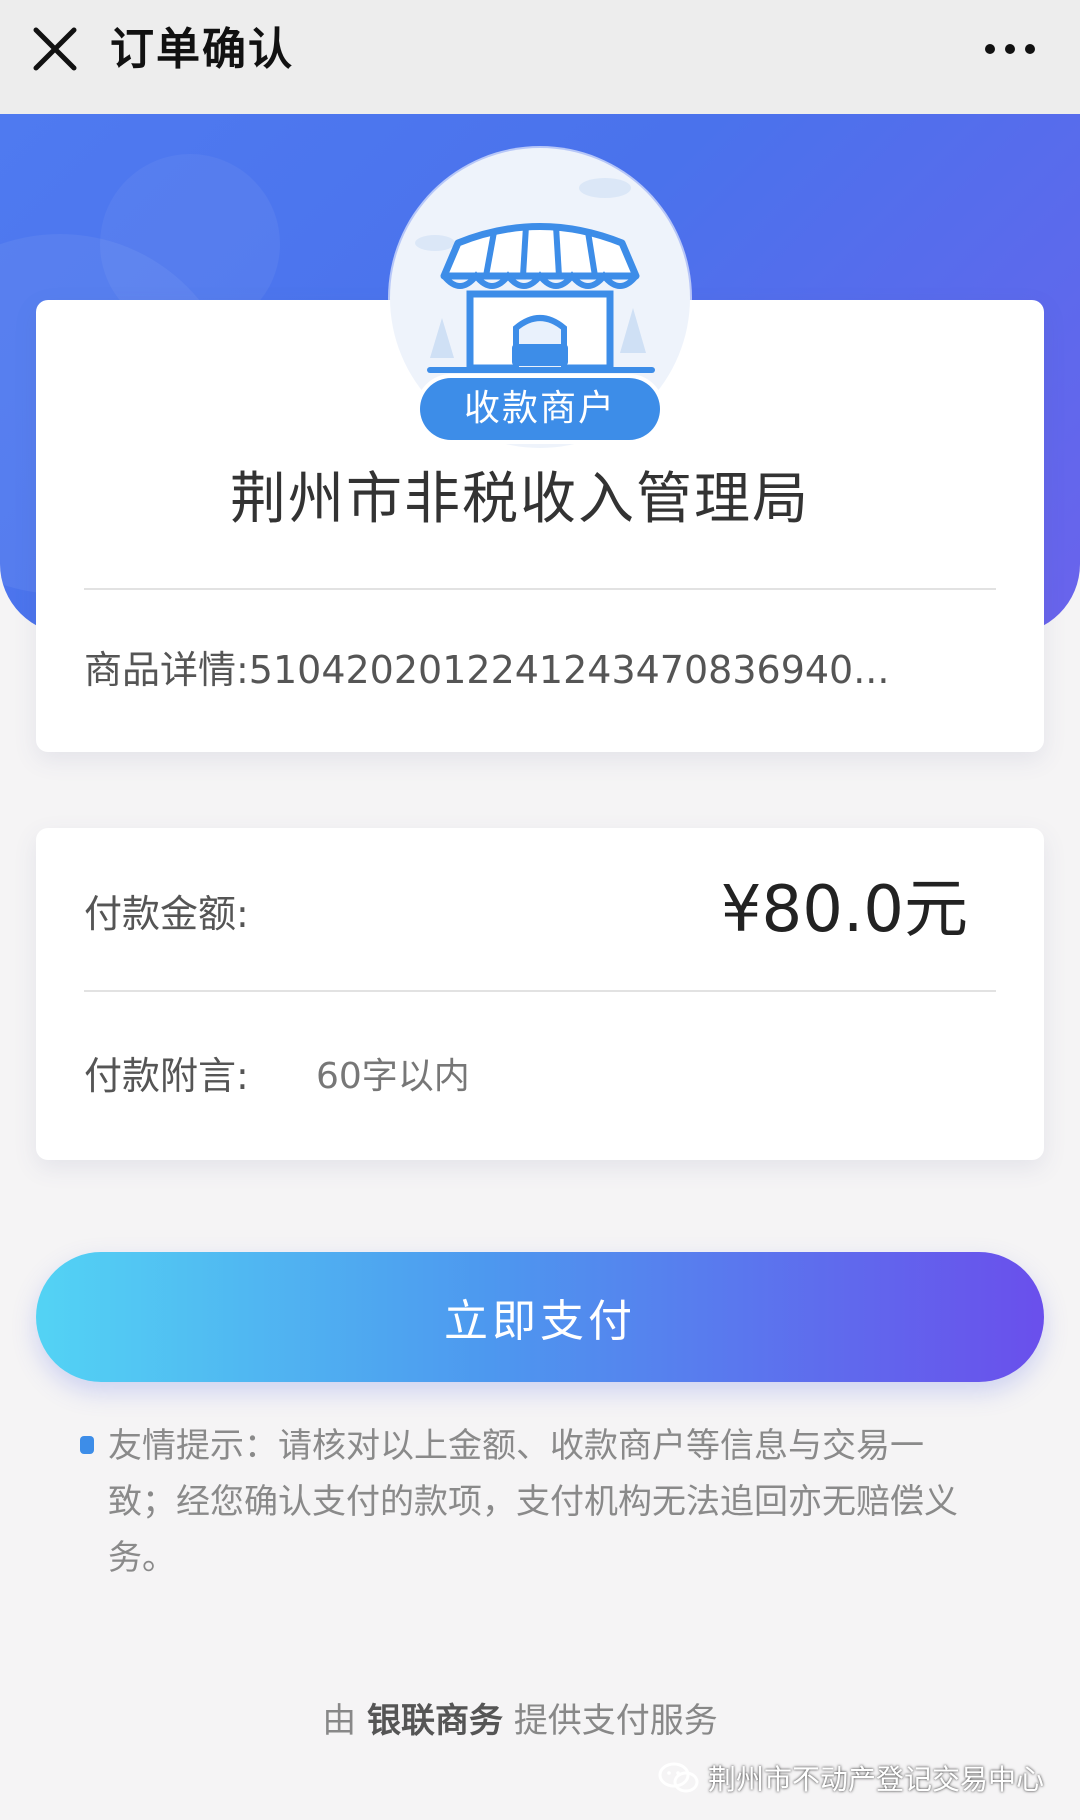 The width and height of the screenshot is (1080, 1820). I want to click on merchant-name: 荆州市非税收入管理局, so click(520, 499).